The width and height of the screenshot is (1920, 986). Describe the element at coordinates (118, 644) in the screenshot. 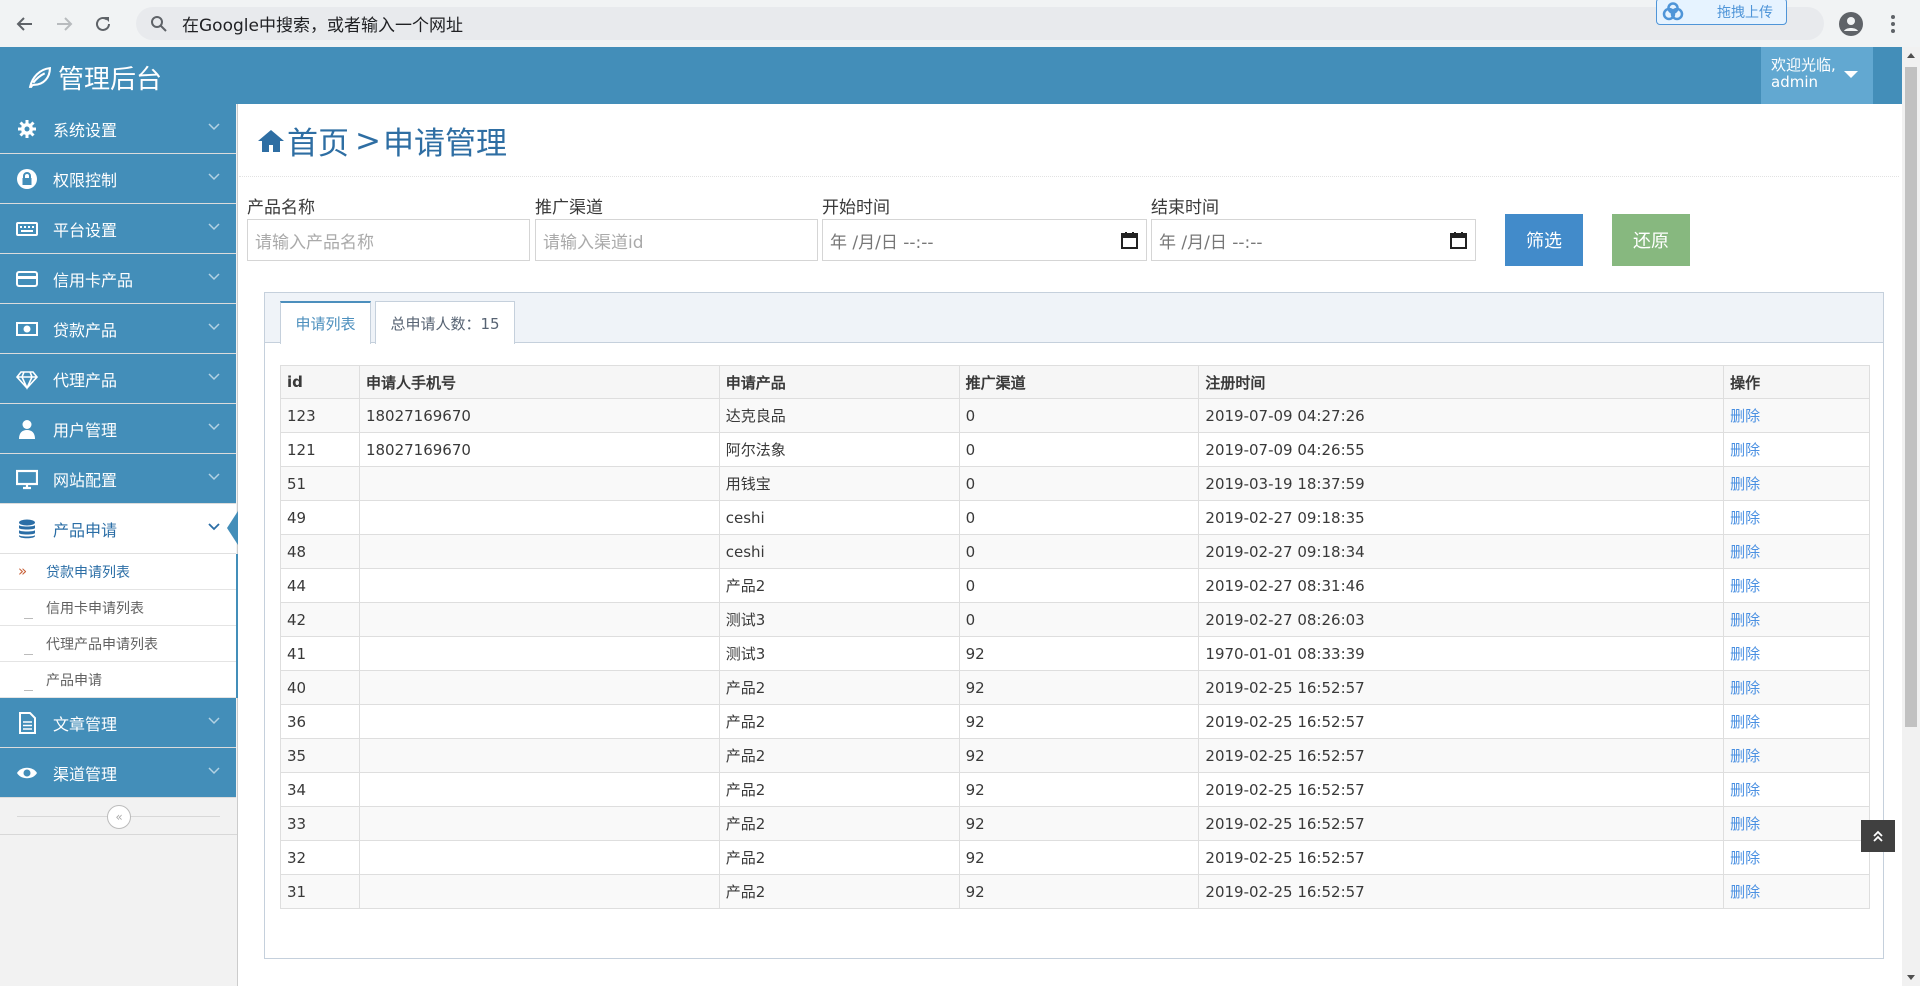

I see `submenu-item-agent-product-applications: 代理产品申请列表` at that location.